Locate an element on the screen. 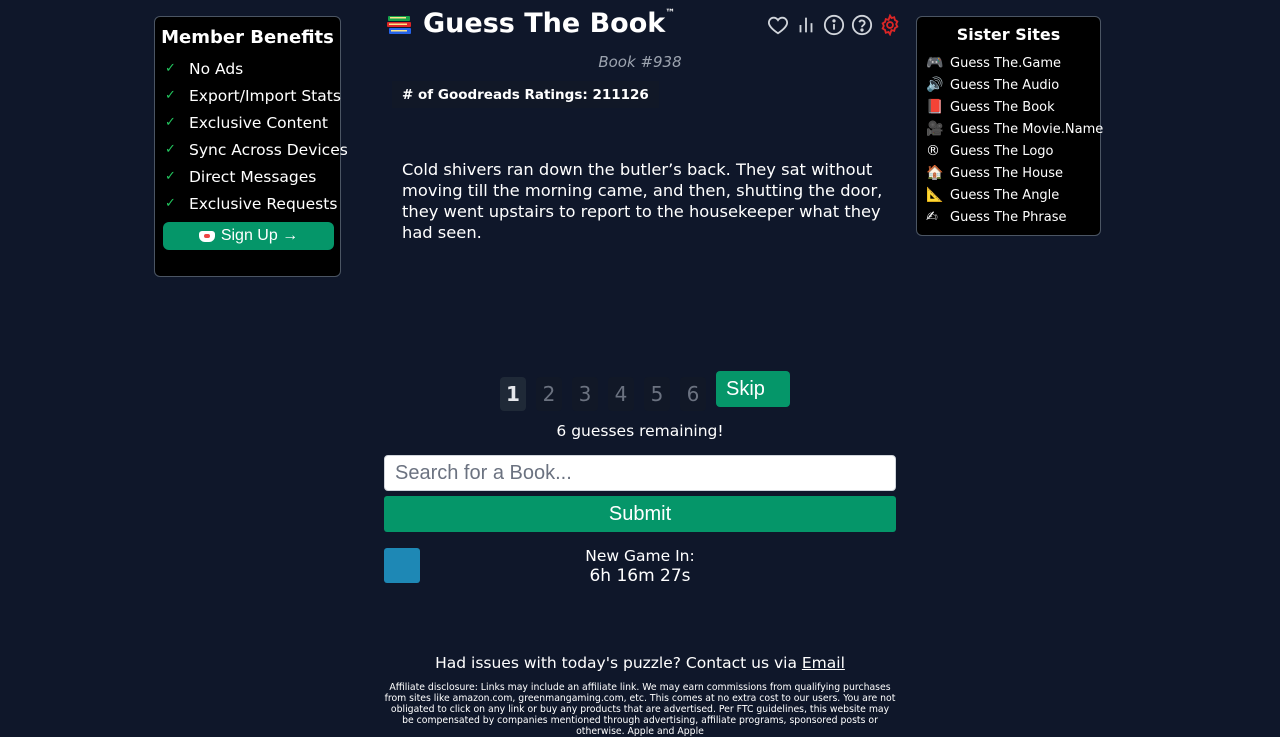  benefit-item: ✓ Sync Across Devices is located at coordinates (256, 149).